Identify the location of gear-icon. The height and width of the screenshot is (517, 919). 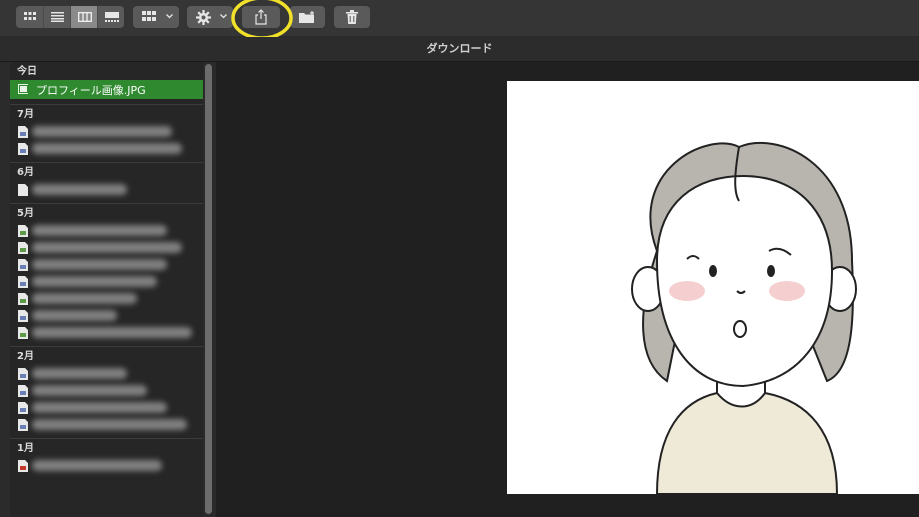
(203, 17).